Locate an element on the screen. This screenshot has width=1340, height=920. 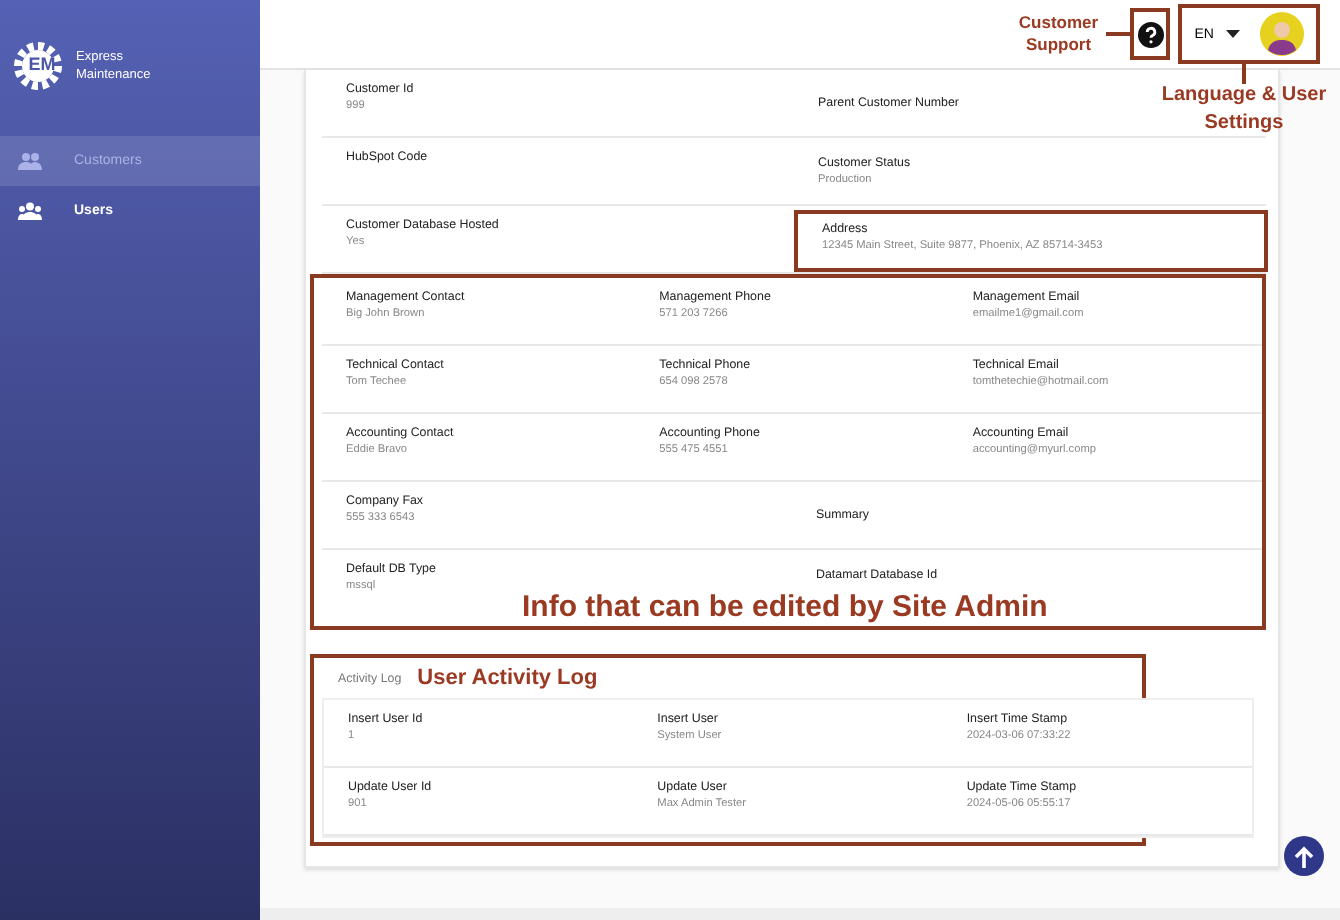
arrow-up-icon is located at coordinates (1304, 856).